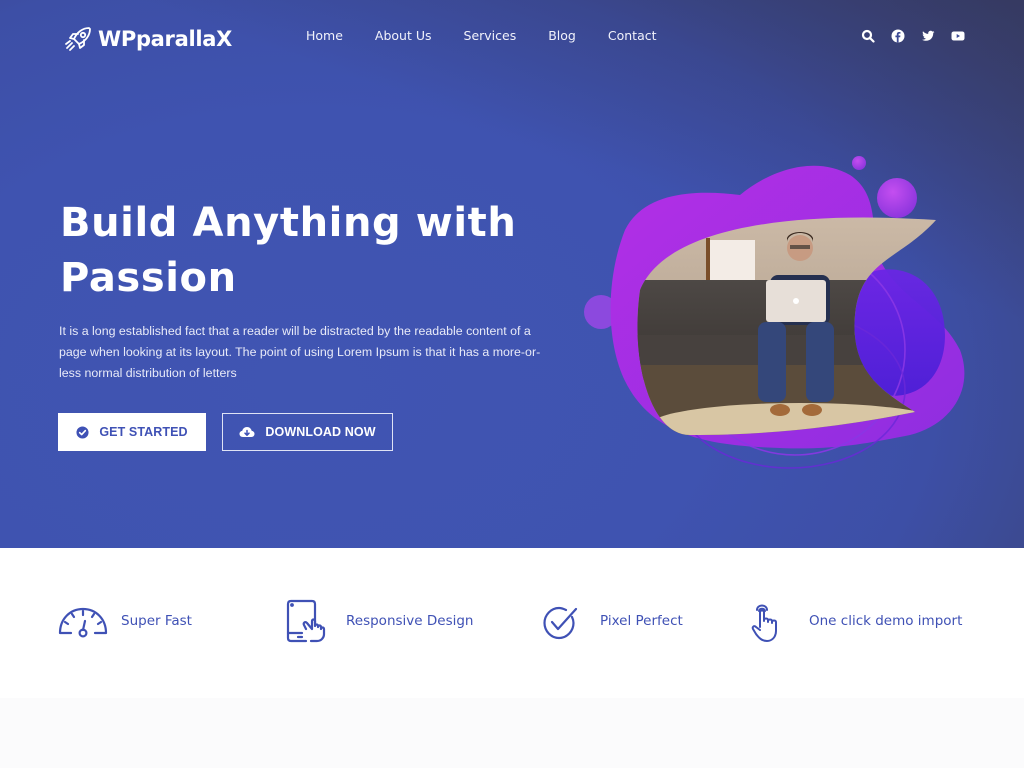 The height and width of the screenshot is (768, 1024). I want to click on main-nav: Home About Us Services Blog Contact, so click(497, 35).